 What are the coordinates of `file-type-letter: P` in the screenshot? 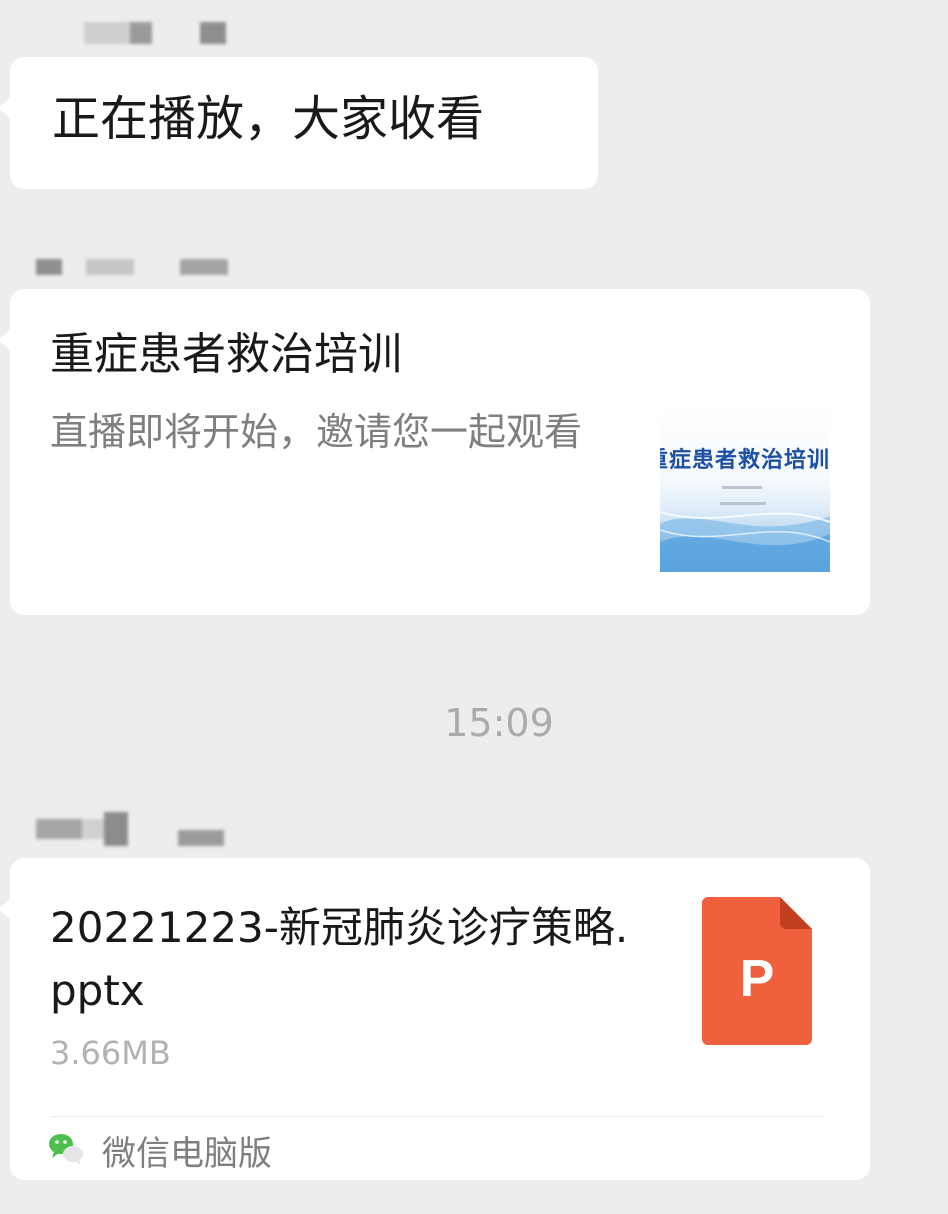 It's located at (757, 979).